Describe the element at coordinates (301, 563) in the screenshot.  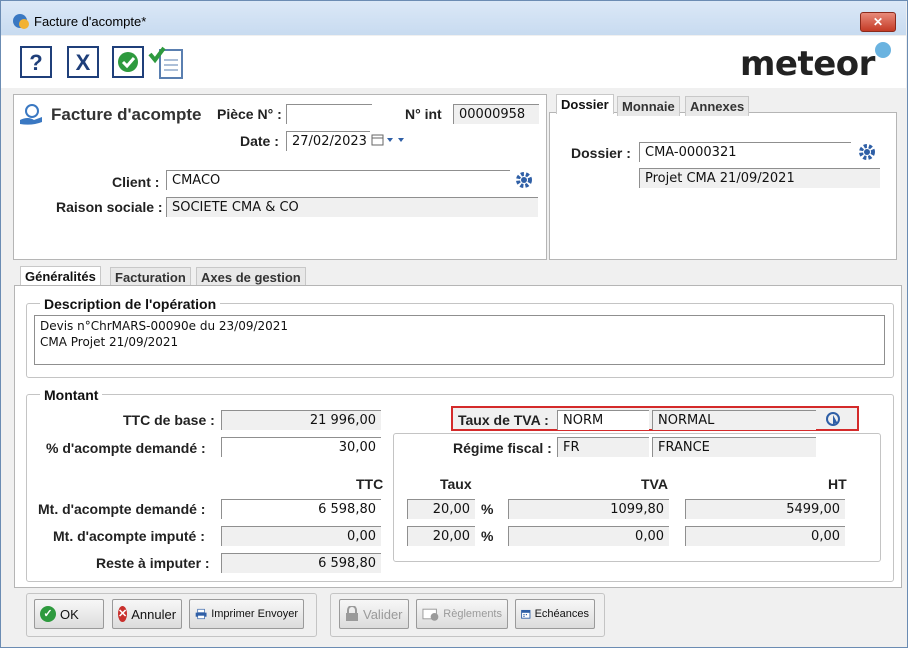
I see `reste-field: 6 598,80` at that location.